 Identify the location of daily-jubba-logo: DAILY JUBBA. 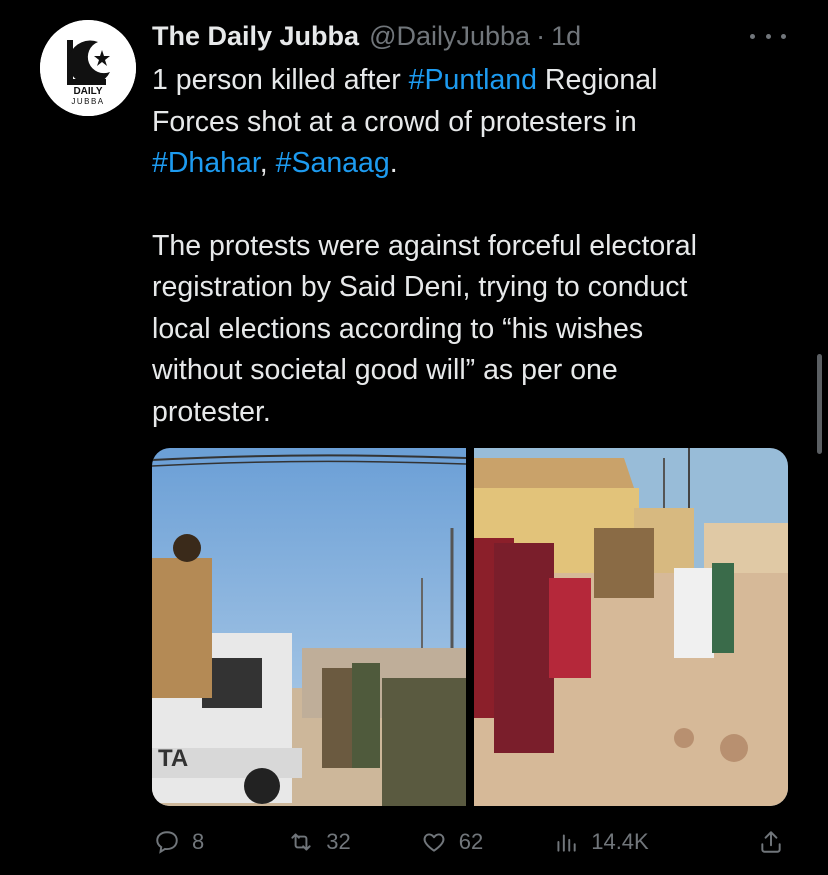
(88, 68).